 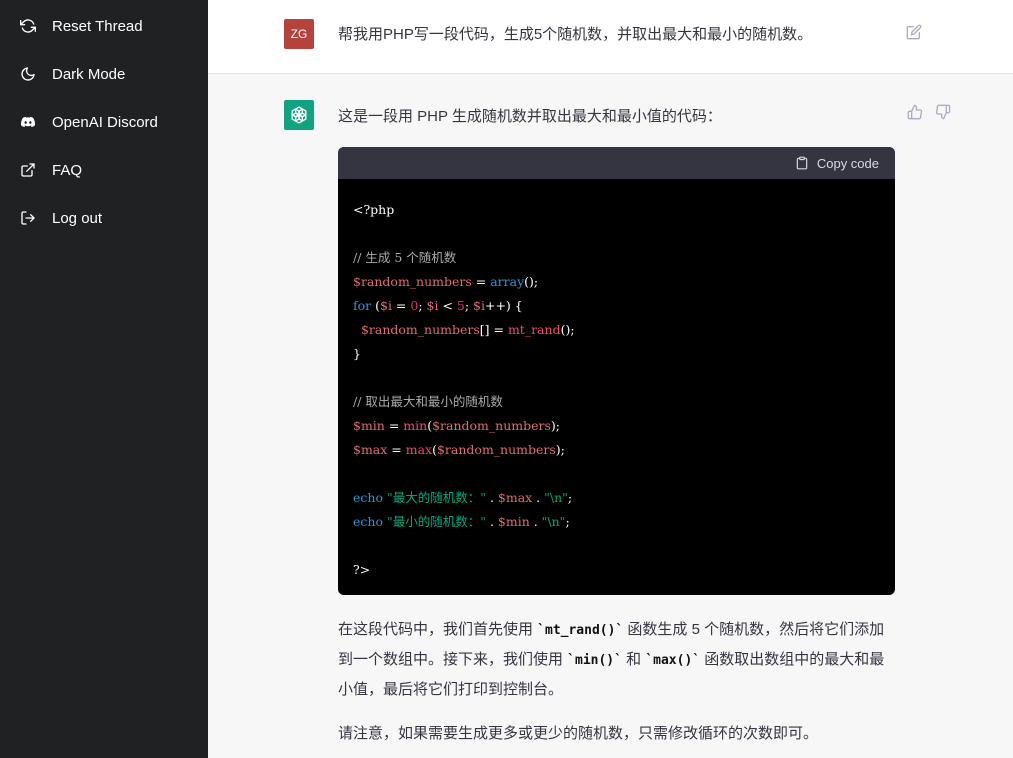 What do you see at coordinates (104, 170) in the screenshot?
I see `sidebar-item-faq: FAQ` at bounding box center [104, 170].